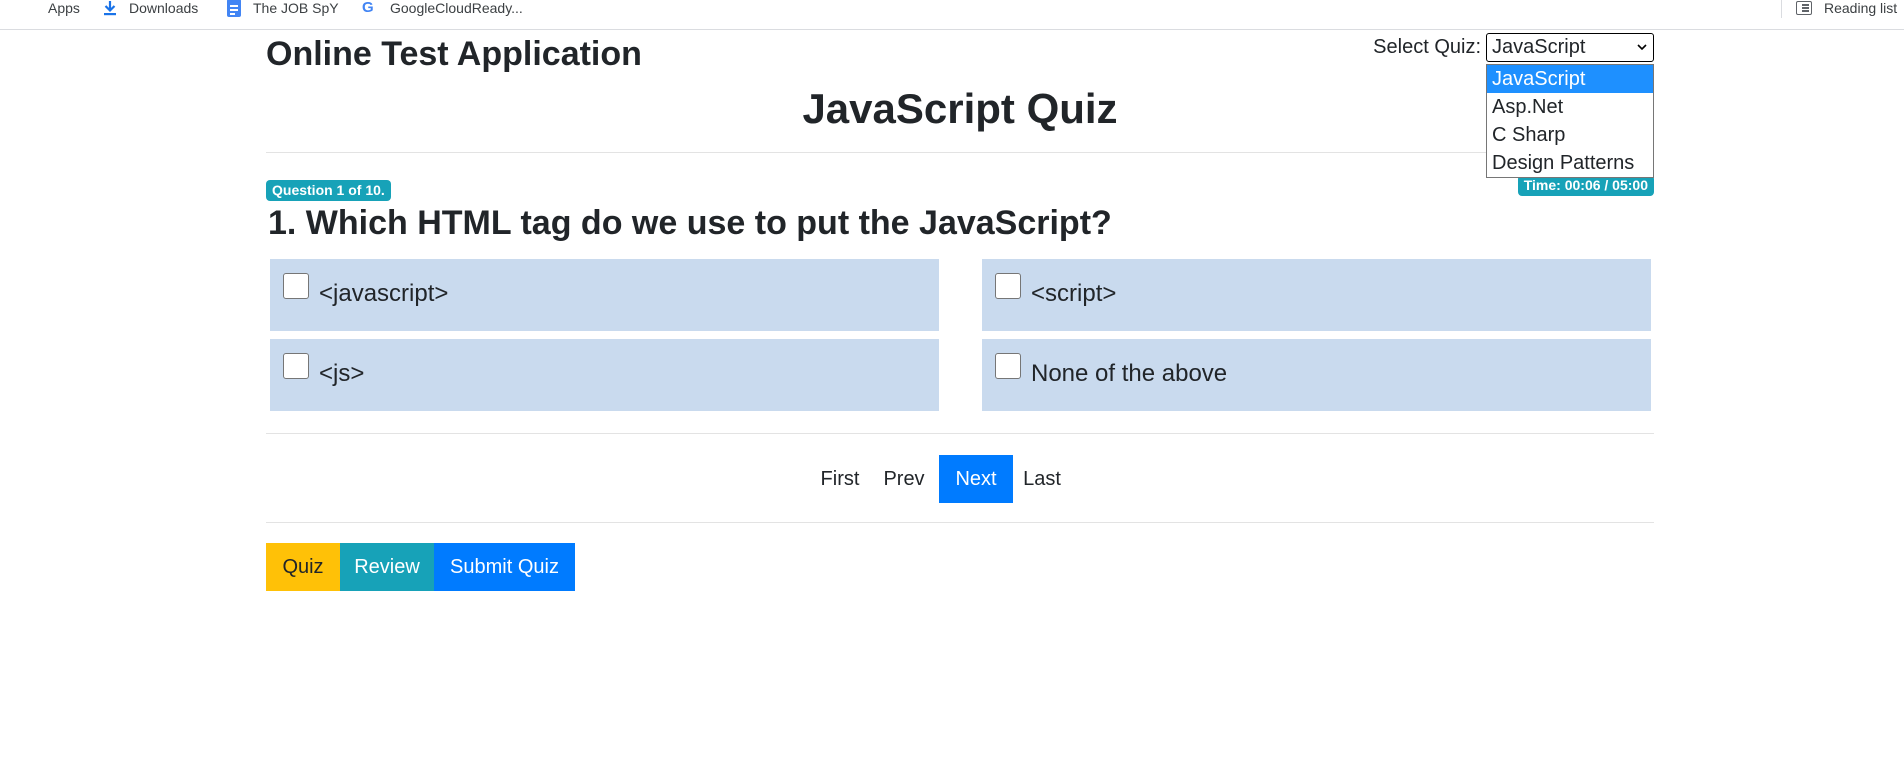 This screenshot has width=1904, height=778. Describe the element at coordinates (1074, 293) in the screenshot. I see `answer-label: <script>` at that location.